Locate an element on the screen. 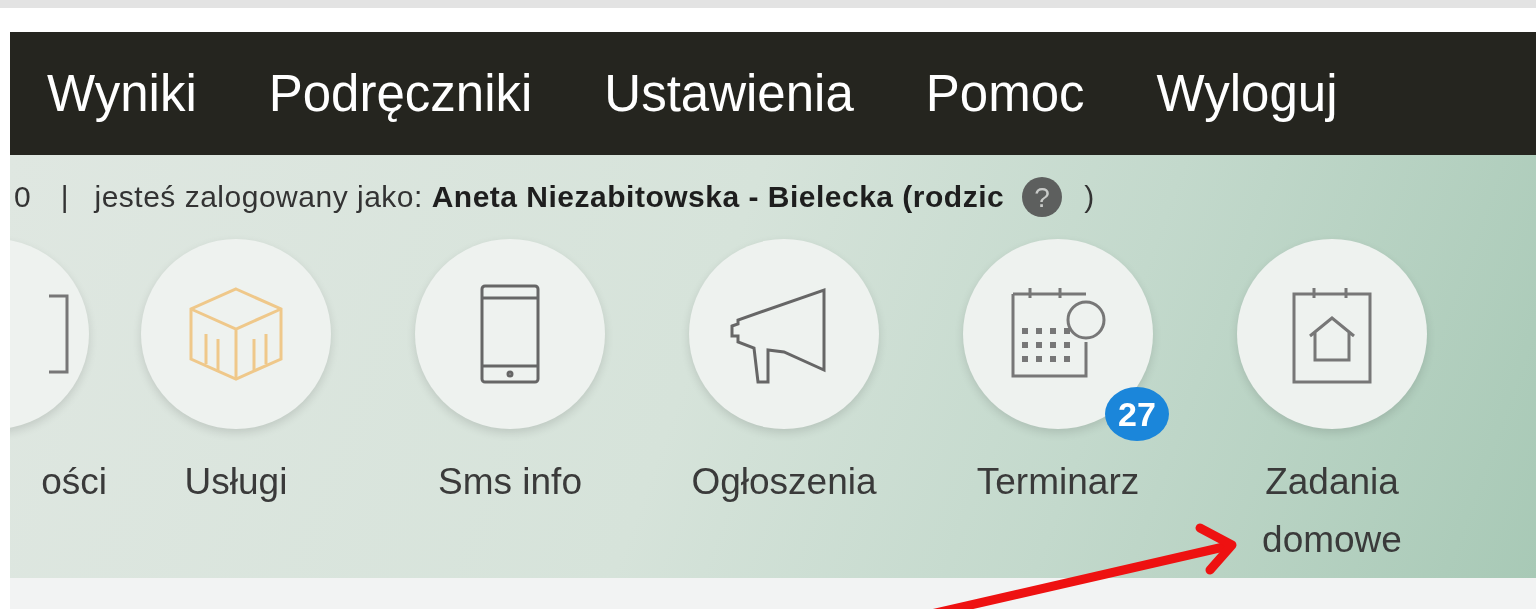 The width and height of the screenshot is (1536, 609). nav-link: Ustawienia is located at coordinates (729, 93).